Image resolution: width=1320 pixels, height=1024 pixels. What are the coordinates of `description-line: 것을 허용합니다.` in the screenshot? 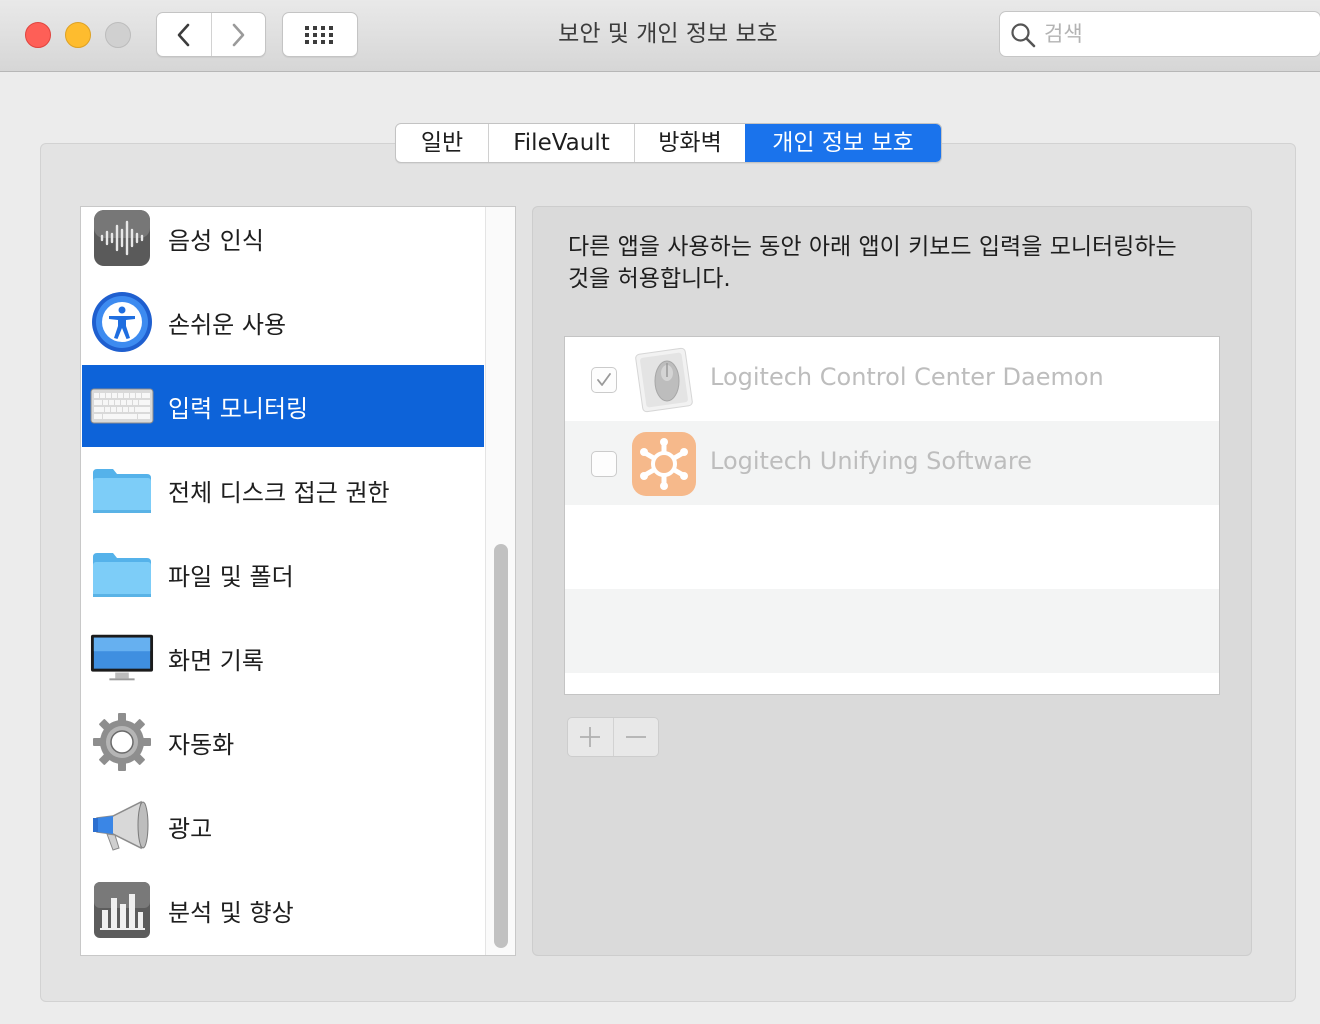 It's located at (649, 279).